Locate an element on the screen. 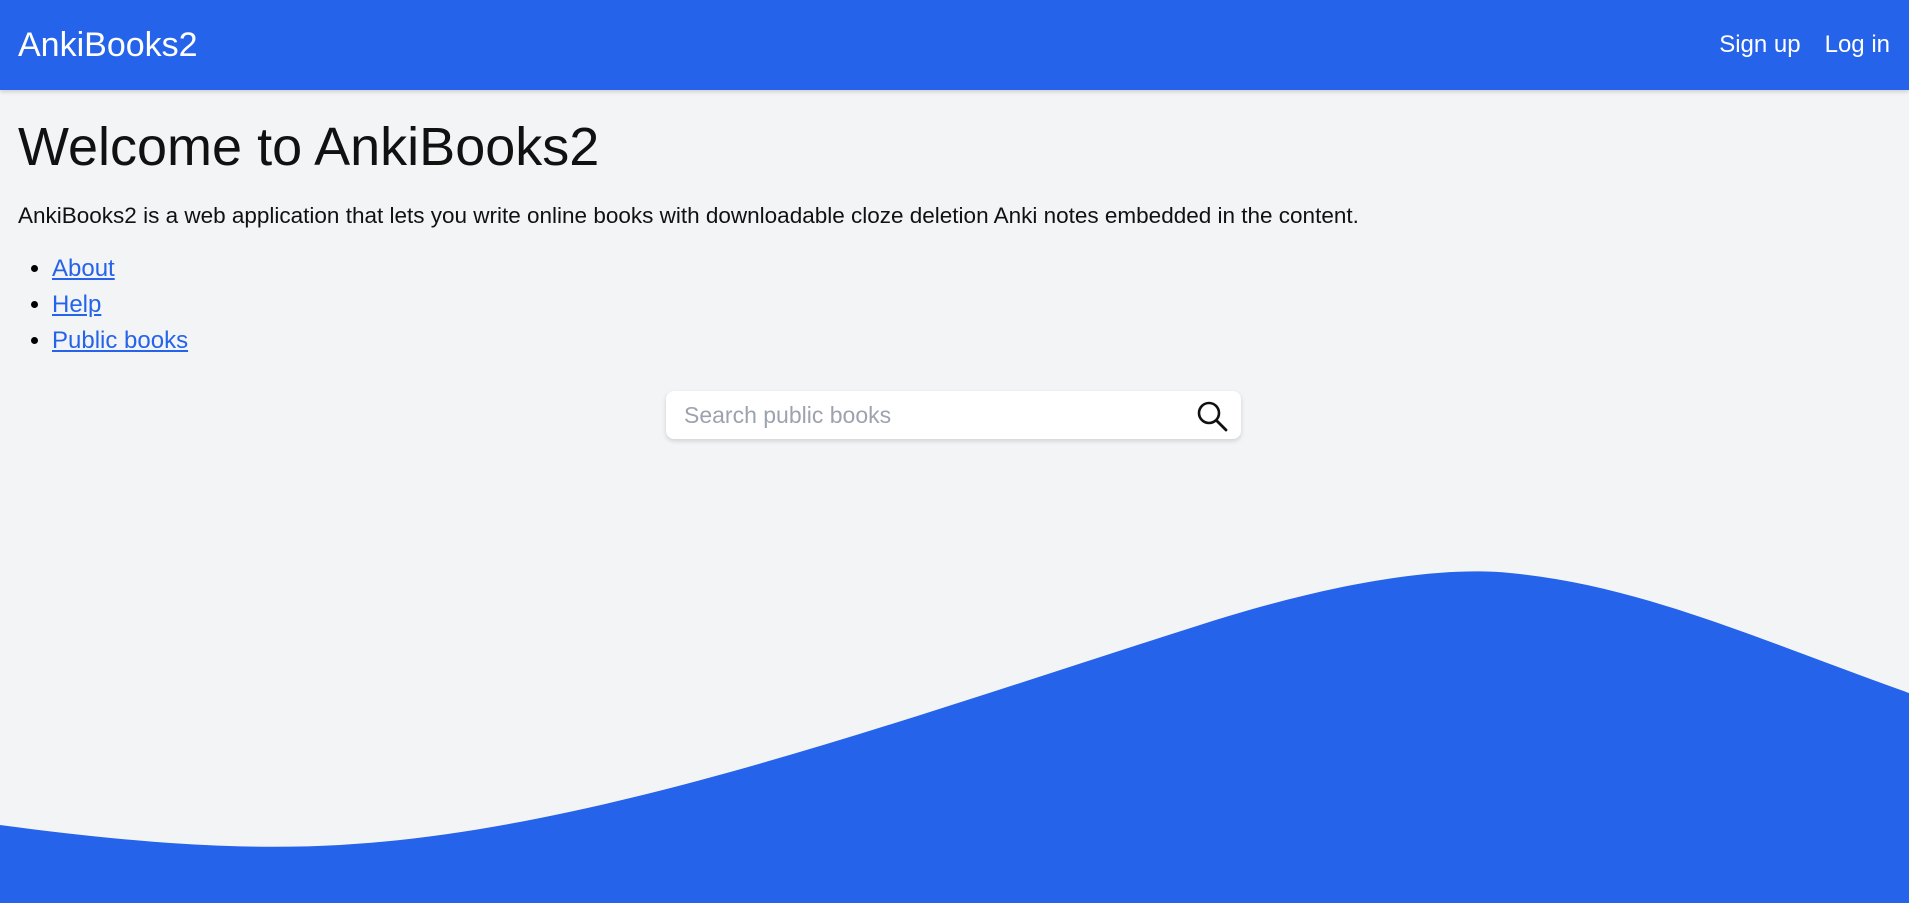 This screenshot has width=1909, height=903. info-links-list: About Help Public books is located at coordinates (954, 305).